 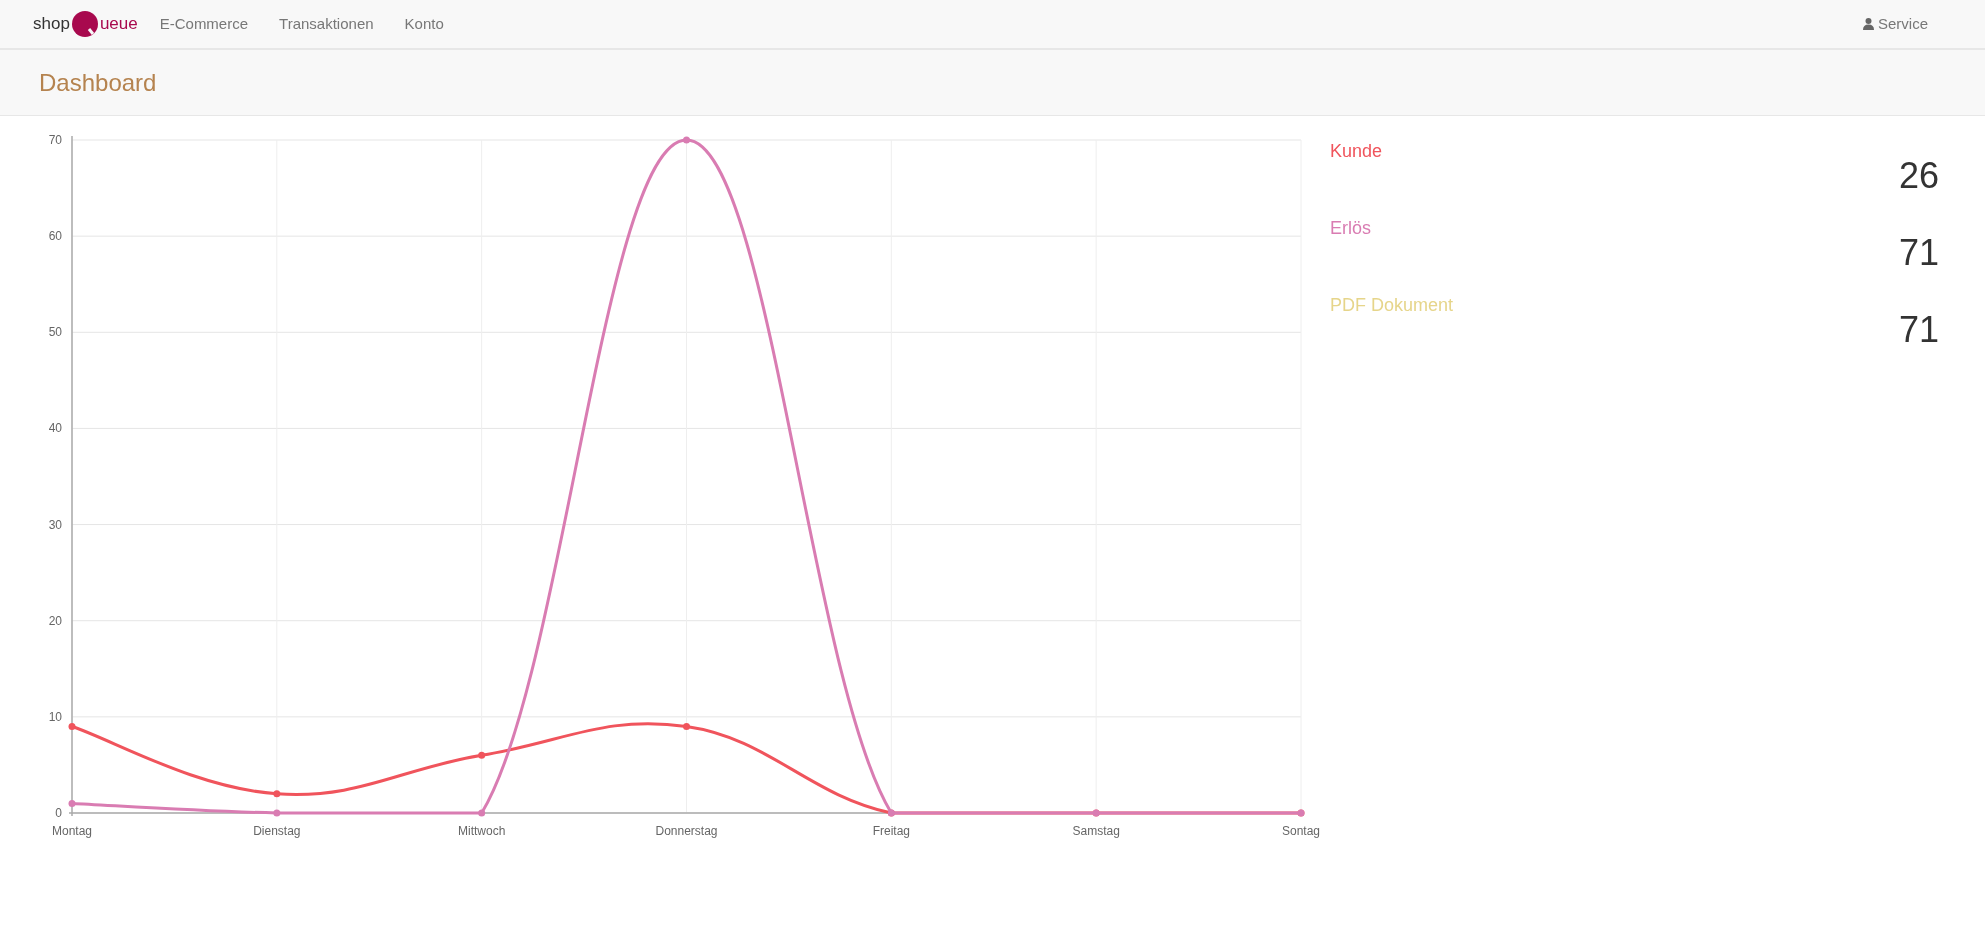 What do you see at coordinates (1895, 24) in the screenshot?
I see `service-link: Service` at bounding box center [1895, 24].